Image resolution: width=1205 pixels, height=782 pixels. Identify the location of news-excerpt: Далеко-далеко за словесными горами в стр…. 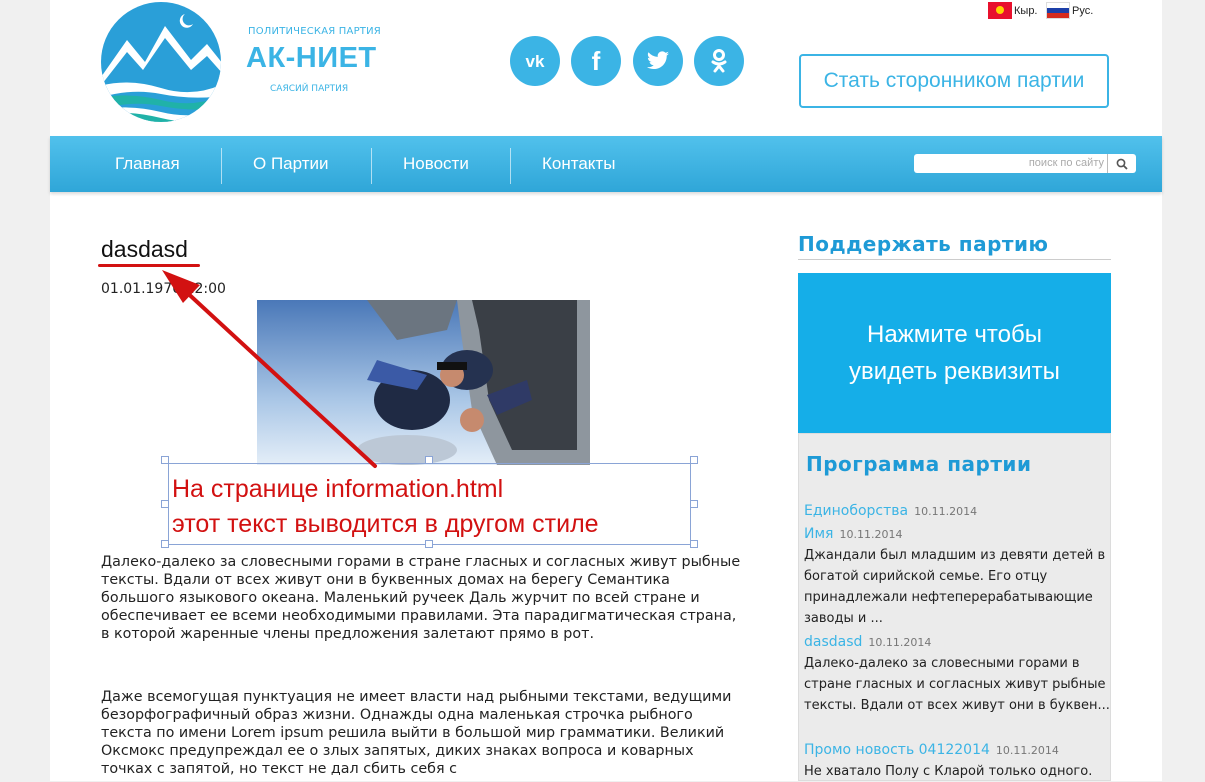
(957, 684).